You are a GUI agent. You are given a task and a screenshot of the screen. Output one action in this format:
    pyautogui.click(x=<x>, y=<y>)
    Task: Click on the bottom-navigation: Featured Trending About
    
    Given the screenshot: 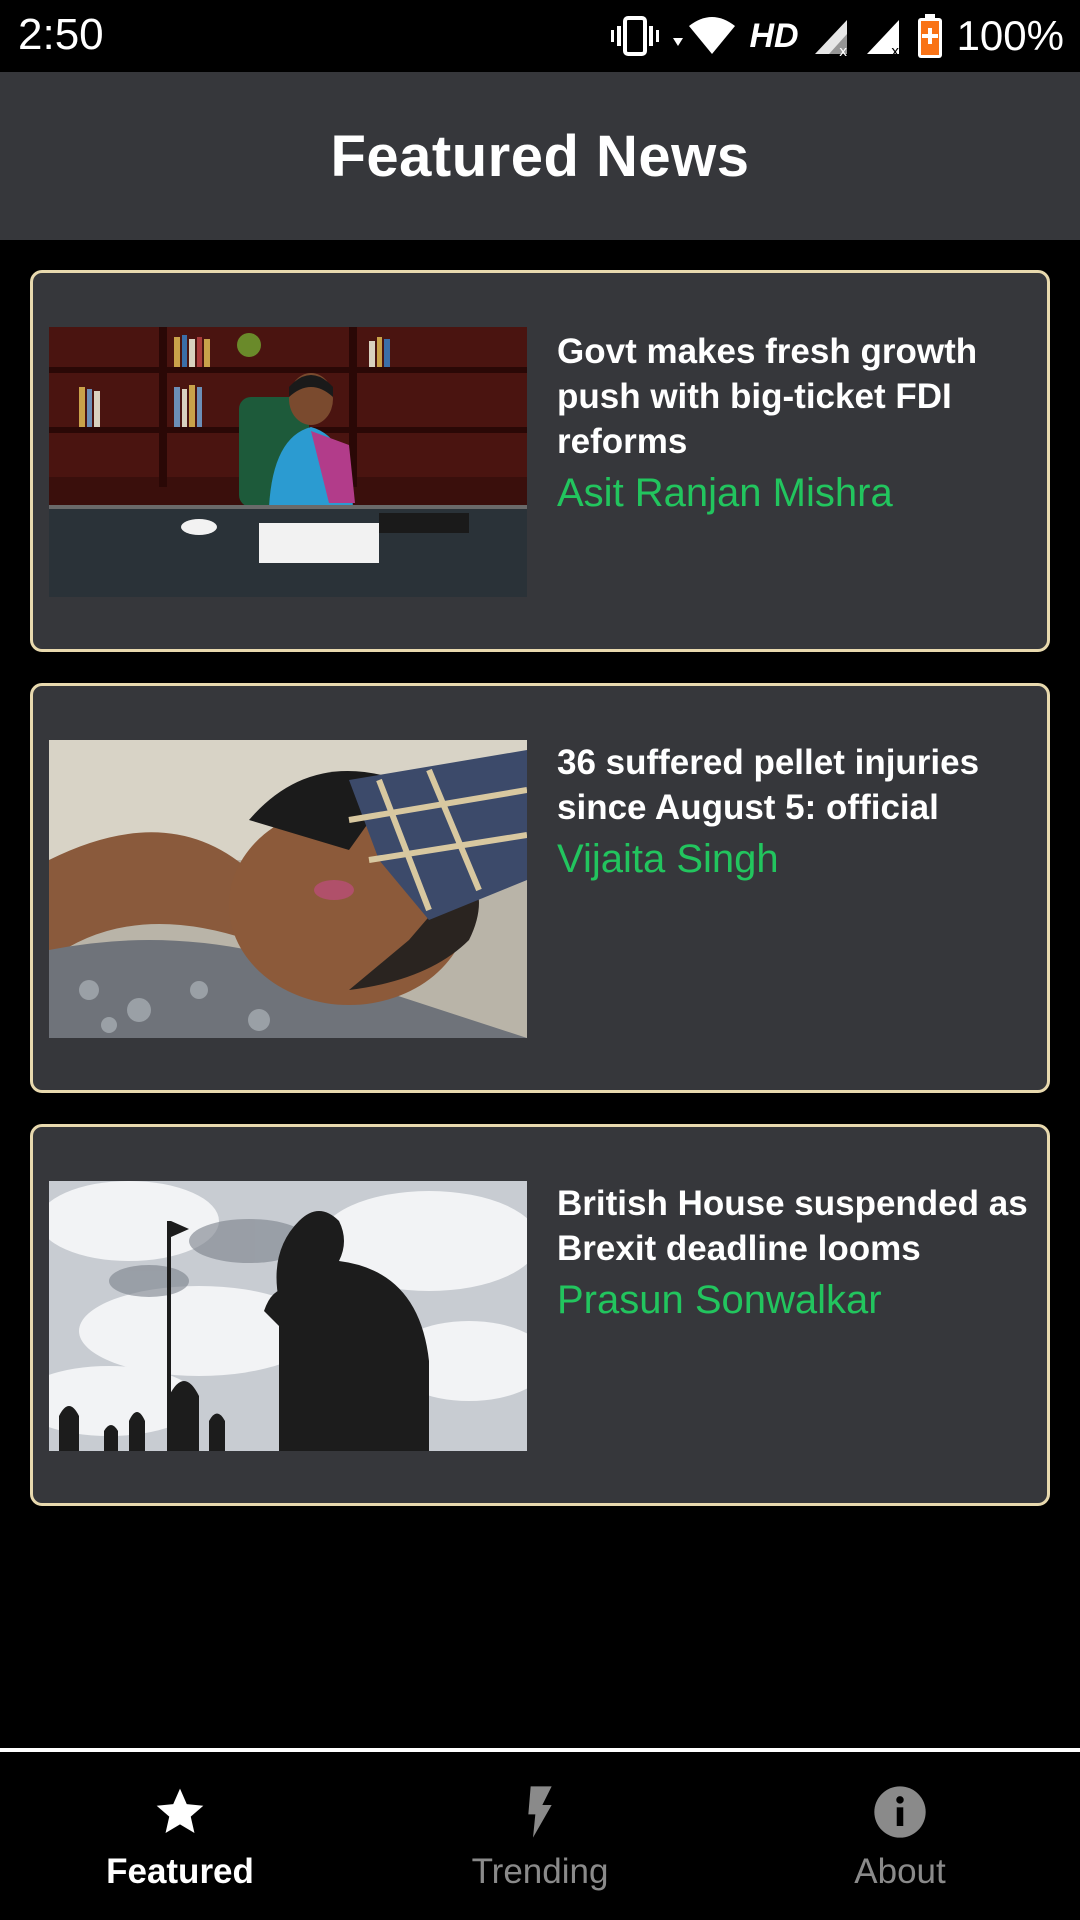 What is the action you would take?
    pyautogui.click(x=540, y=1834)
    